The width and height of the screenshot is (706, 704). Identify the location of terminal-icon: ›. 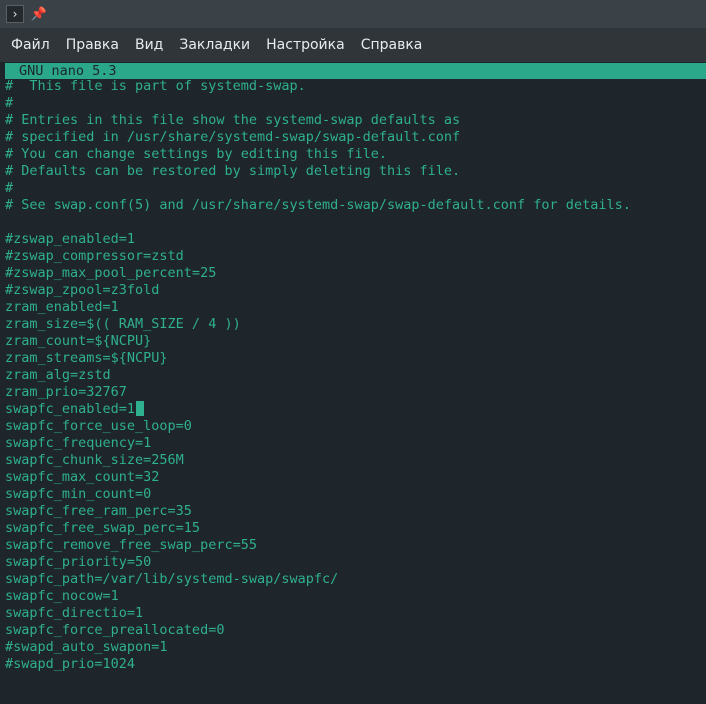
(15, 14).